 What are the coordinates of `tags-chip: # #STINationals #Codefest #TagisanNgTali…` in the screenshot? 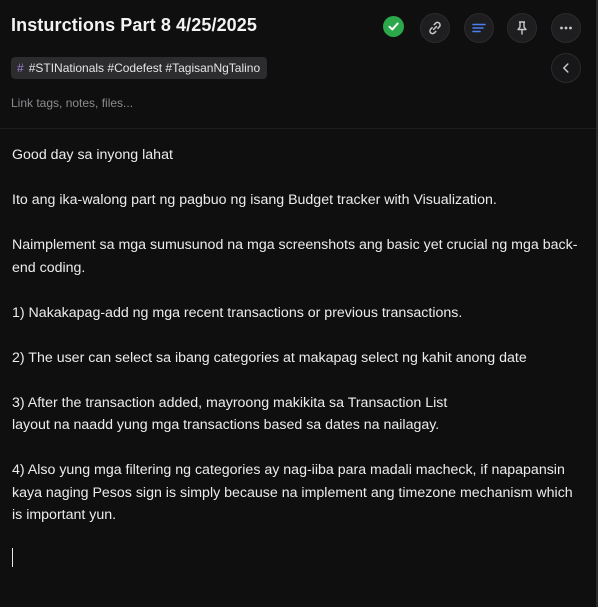 It's located at (139, 68).